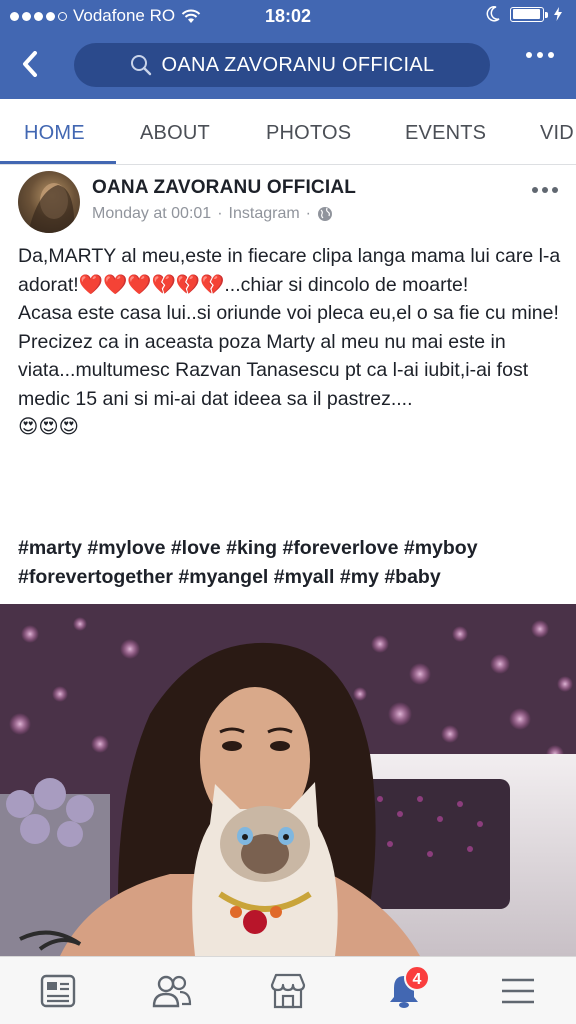 Image resolution: width=576 pixels, height=1024 pixels. What do you see at coordinates (545, 190) in the screenshot?
I see `post-options-button` at bounding box center [545, 190].